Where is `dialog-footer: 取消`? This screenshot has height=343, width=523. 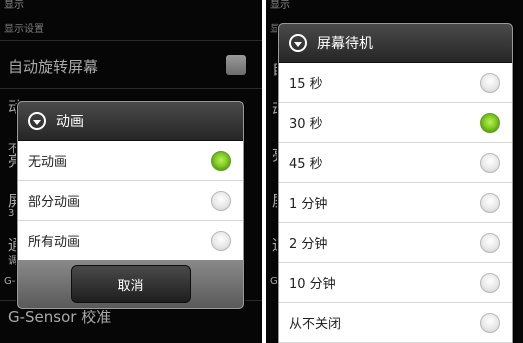
dialog-footer: 取消 is located at coordinates (130, 284).